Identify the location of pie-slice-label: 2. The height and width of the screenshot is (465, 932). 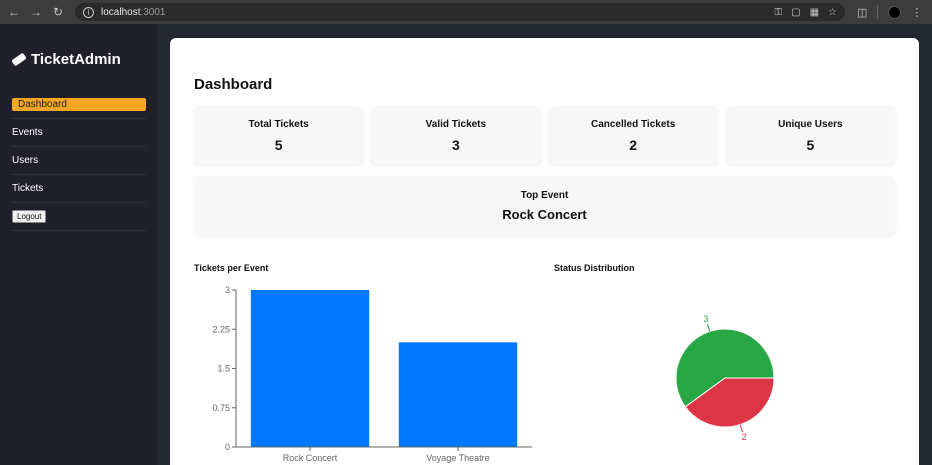
(744, 437).